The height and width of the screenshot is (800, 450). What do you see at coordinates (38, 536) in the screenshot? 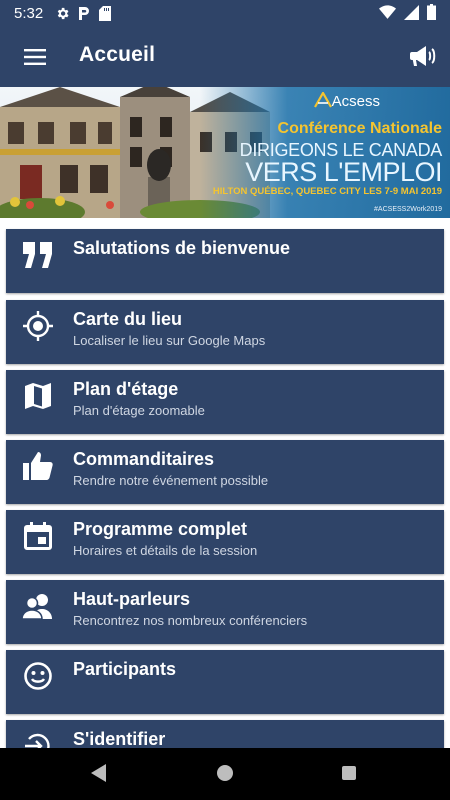
I see `calendar-icon` at bounding box center [38, 536].